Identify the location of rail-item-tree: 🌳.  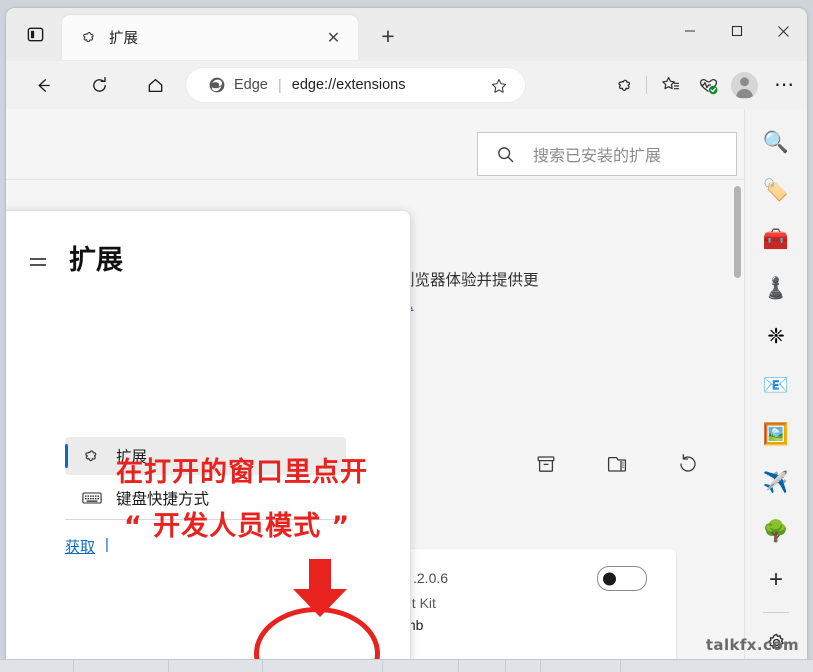
(776, 531).